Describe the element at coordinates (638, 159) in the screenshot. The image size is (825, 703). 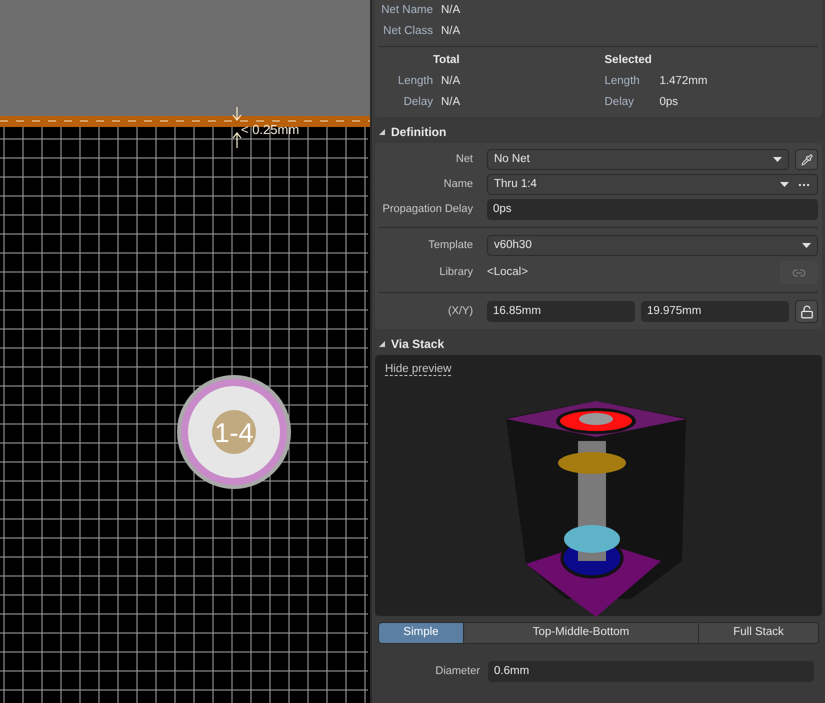
I see `net-dropdown: No Net` at that location.